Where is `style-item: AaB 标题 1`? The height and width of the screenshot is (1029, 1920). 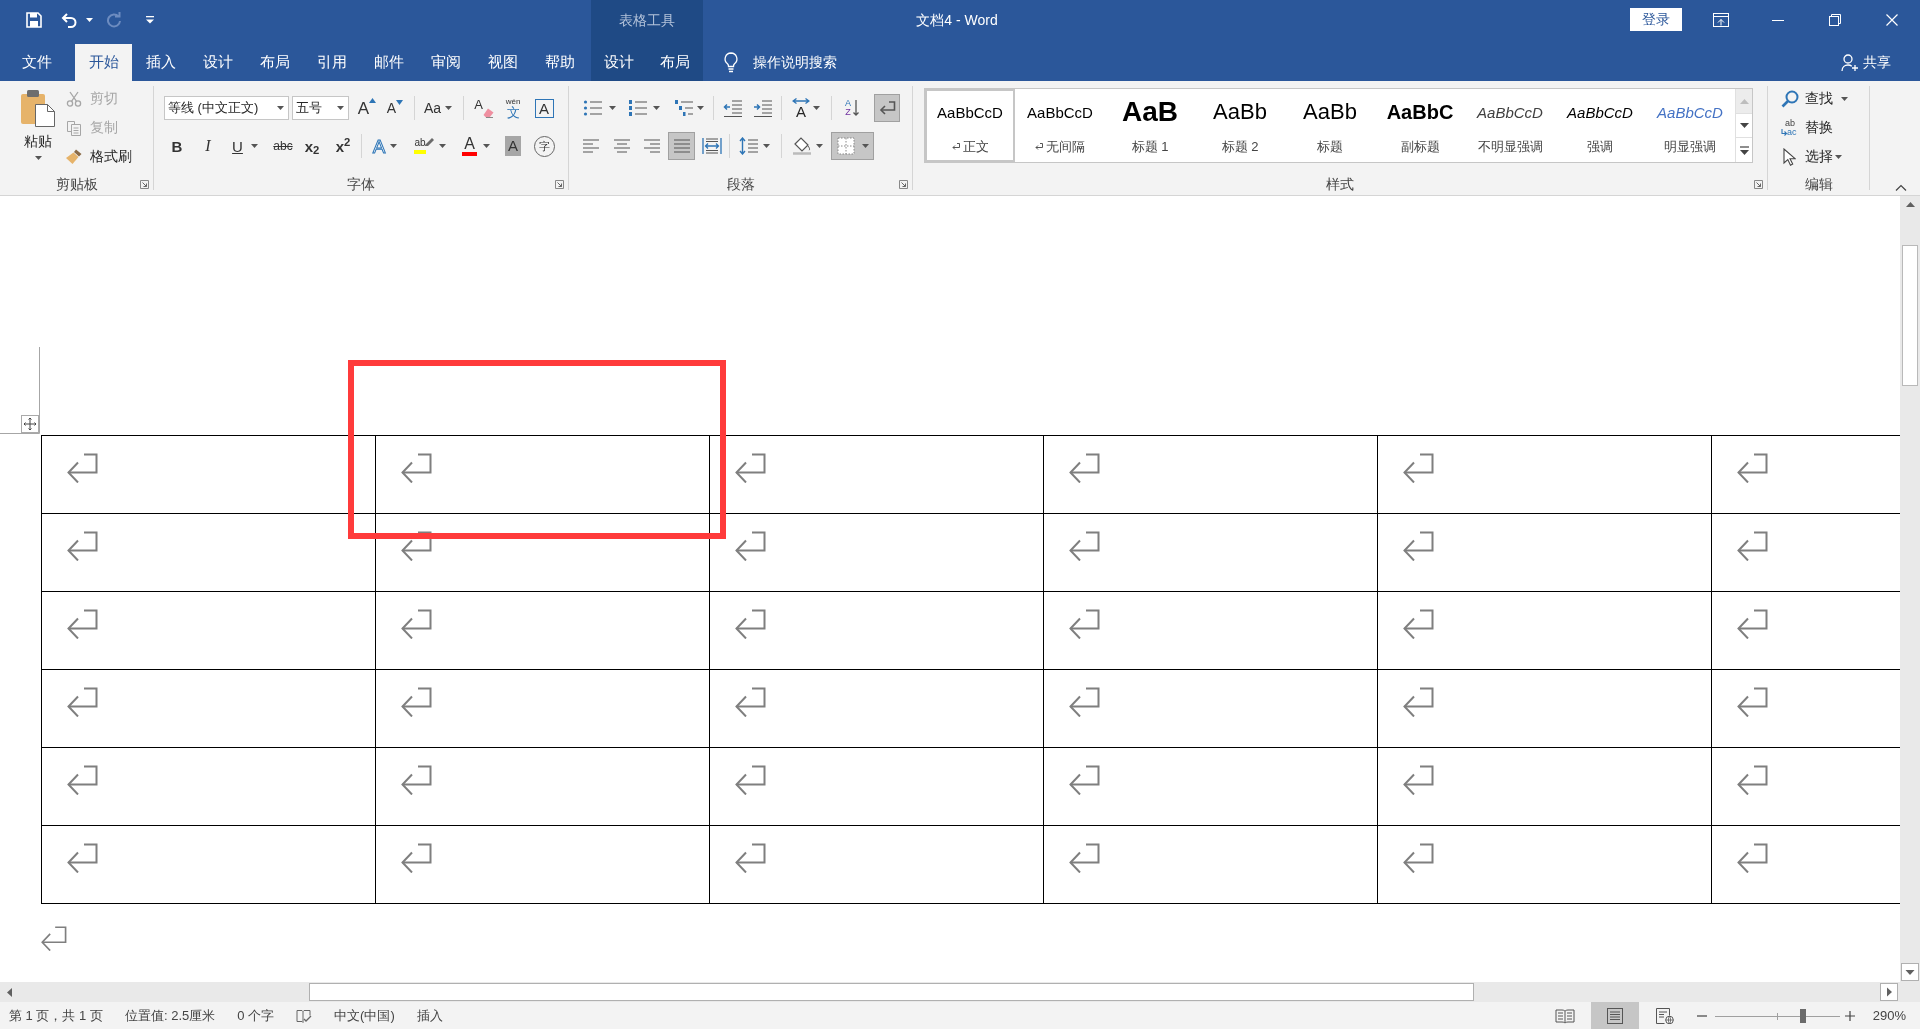
style-item: AaB 标题 1 is located at coordinates (1150, 125).